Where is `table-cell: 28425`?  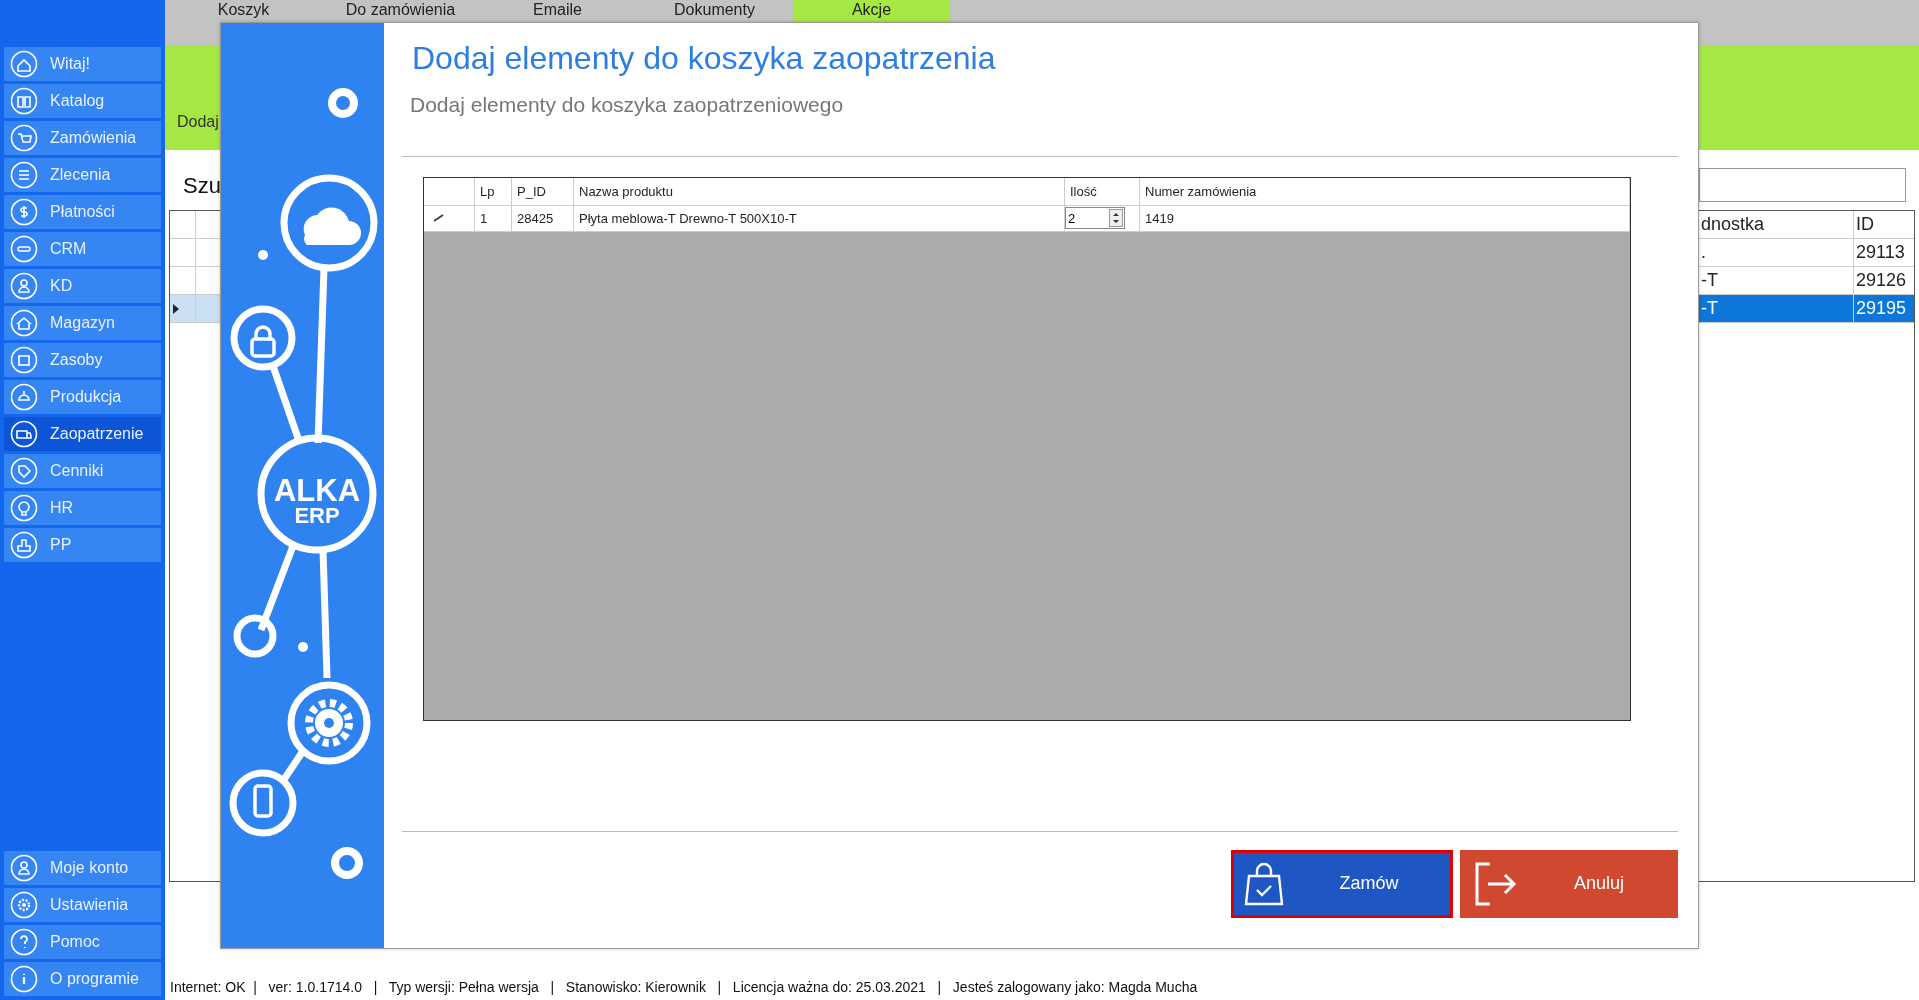
table-cell: 28425 is located at coordinates (543, 218).